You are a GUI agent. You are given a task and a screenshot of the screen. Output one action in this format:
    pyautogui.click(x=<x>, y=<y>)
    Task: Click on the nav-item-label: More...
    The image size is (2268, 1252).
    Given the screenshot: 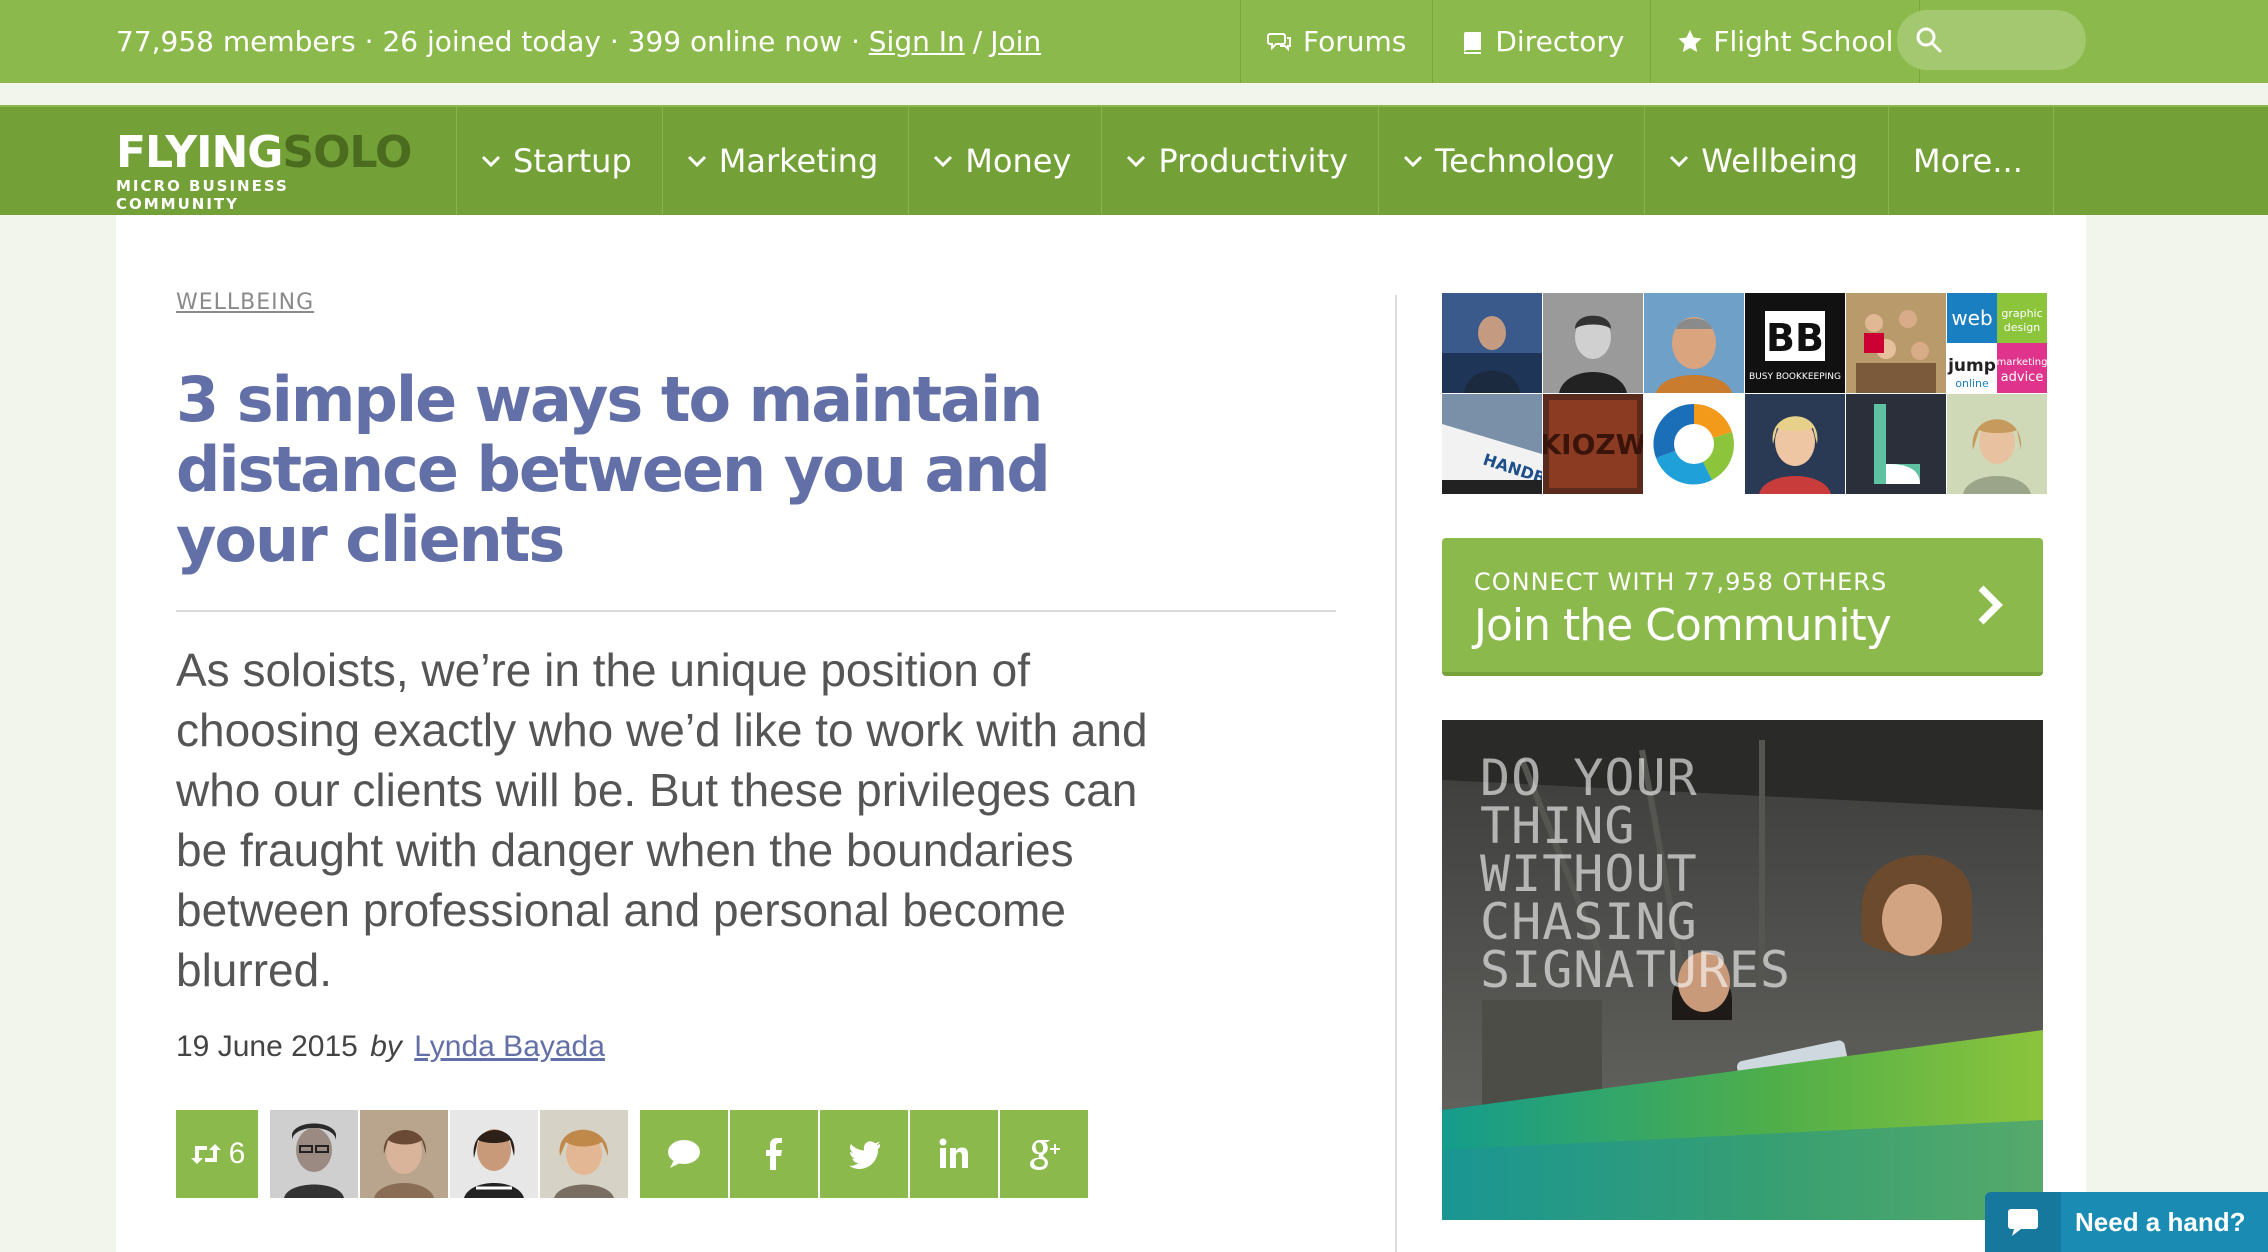 What is the action you would take?
    pyautogui.click(x=1968, y=161)
    